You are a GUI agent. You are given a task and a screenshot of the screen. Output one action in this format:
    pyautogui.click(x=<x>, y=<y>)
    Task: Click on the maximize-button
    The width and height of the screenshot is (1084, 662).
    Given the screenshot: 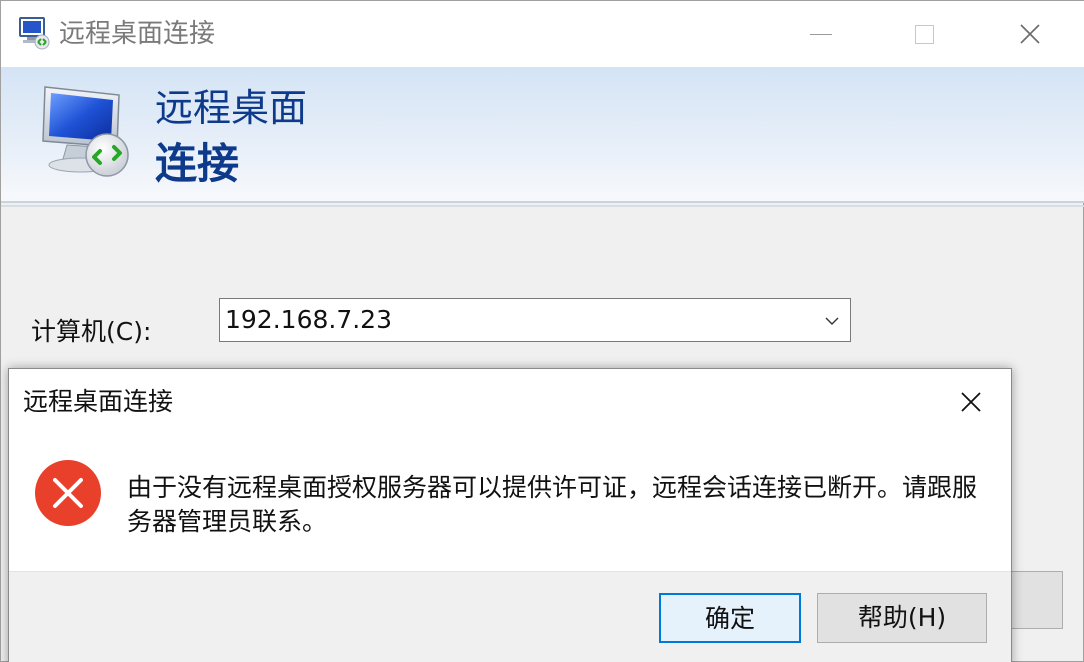 What is the action you would take?
    pyautogui.click(x=924, y=34)
    